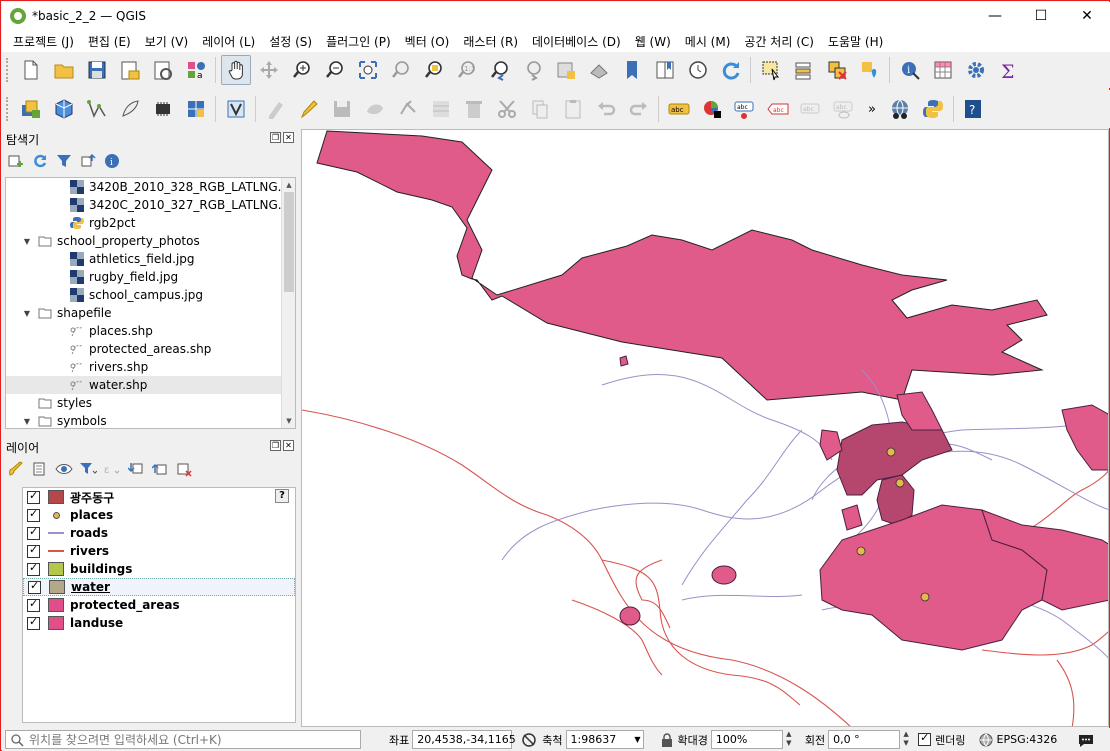 The height and width of the screenshot is (751, 1110). What do you see at coordinates (64, 109) in the screenshot?
I see `new-geopackage-button` at bounding box center [64, 109].